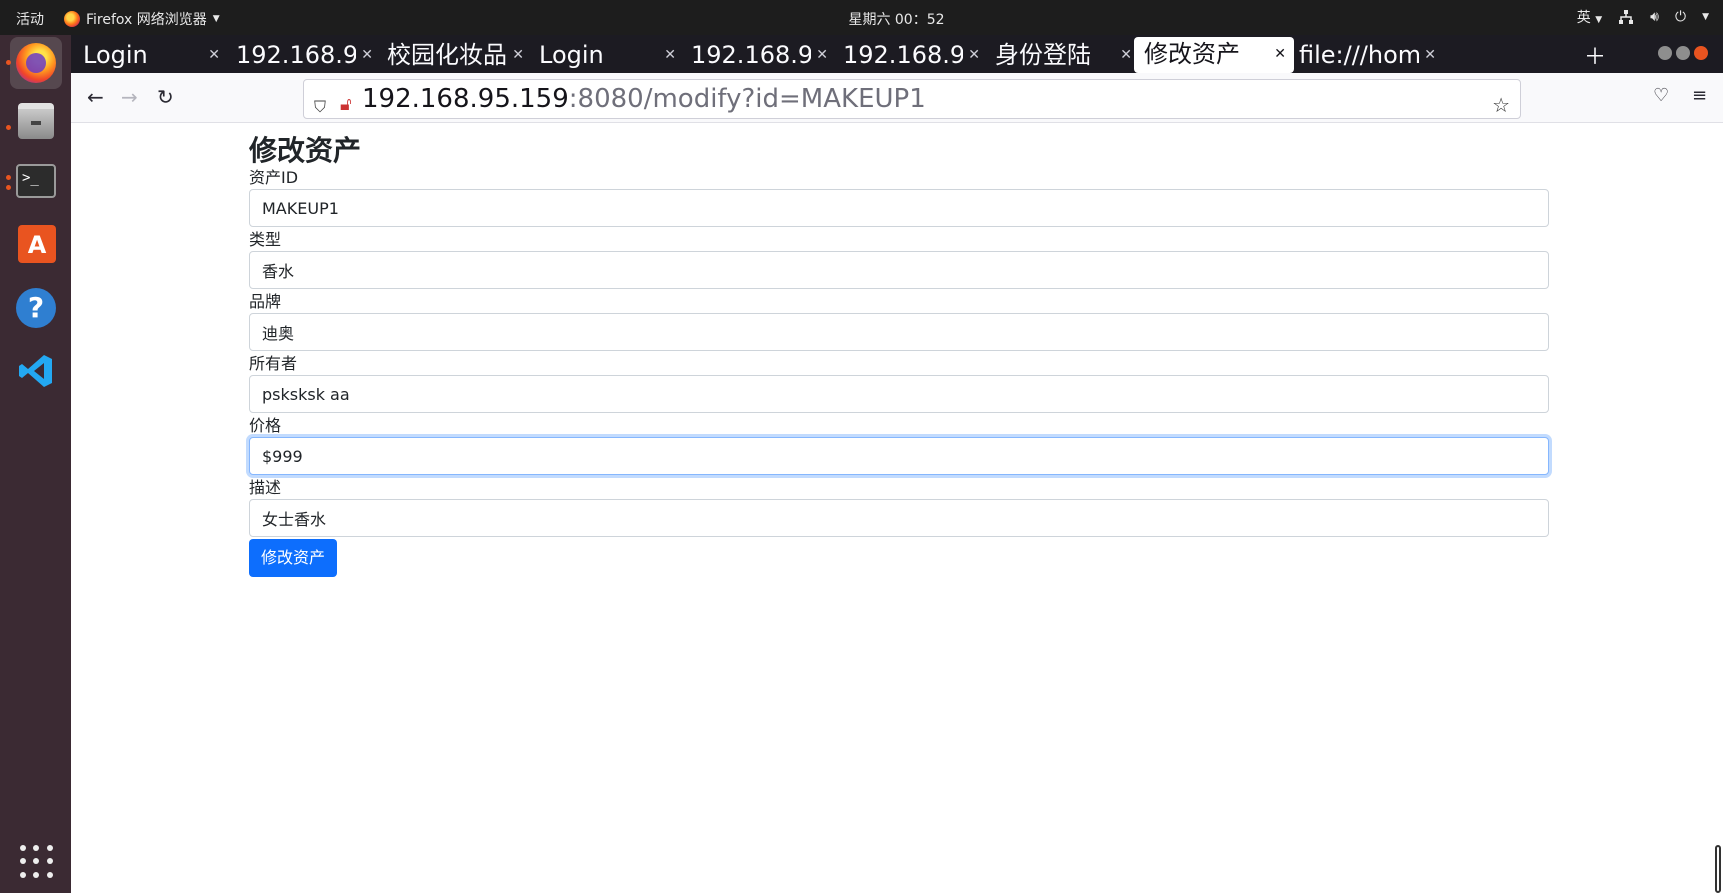 The height and width of the screenshot is (893, 1723). Describe the element at coordinates (1661, 95) in the screenshot. I see `pocket-icon: ♡` at that location.